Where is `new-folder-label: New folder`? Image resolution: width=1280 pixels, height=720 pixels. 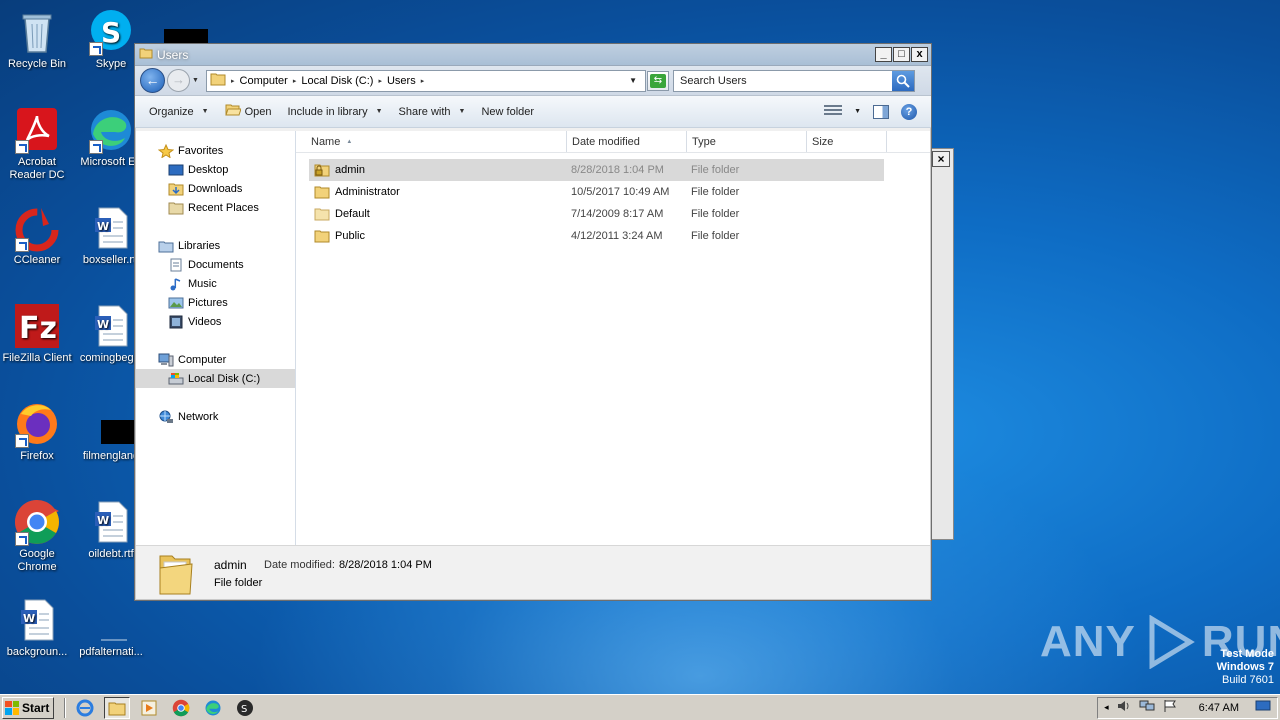
new-folder-label: New folder is located at coordinates (508, 111).